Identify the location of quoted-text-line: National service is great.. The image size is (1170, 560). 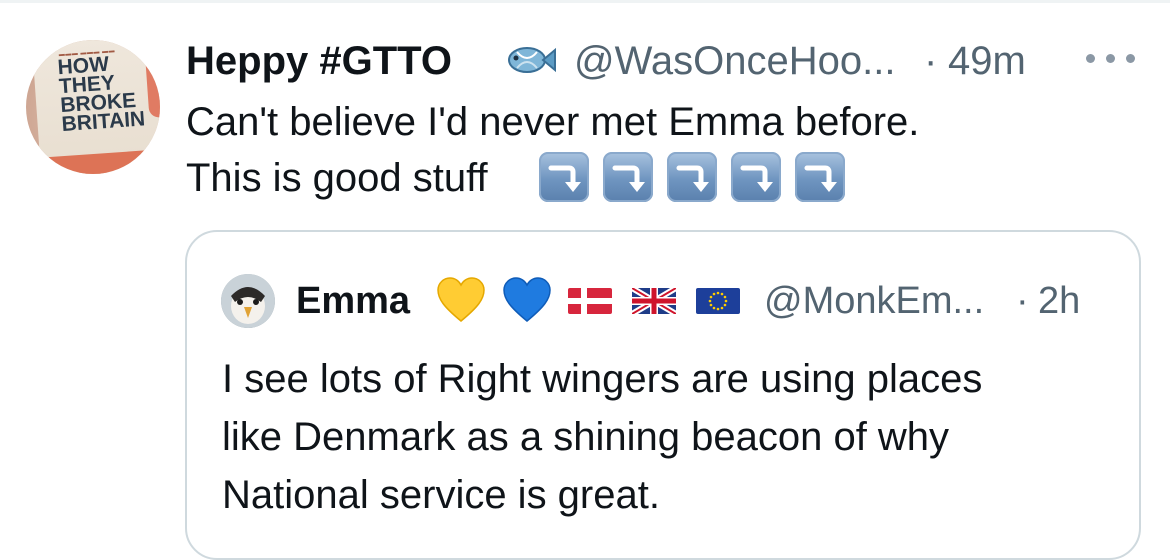
(441, 495).